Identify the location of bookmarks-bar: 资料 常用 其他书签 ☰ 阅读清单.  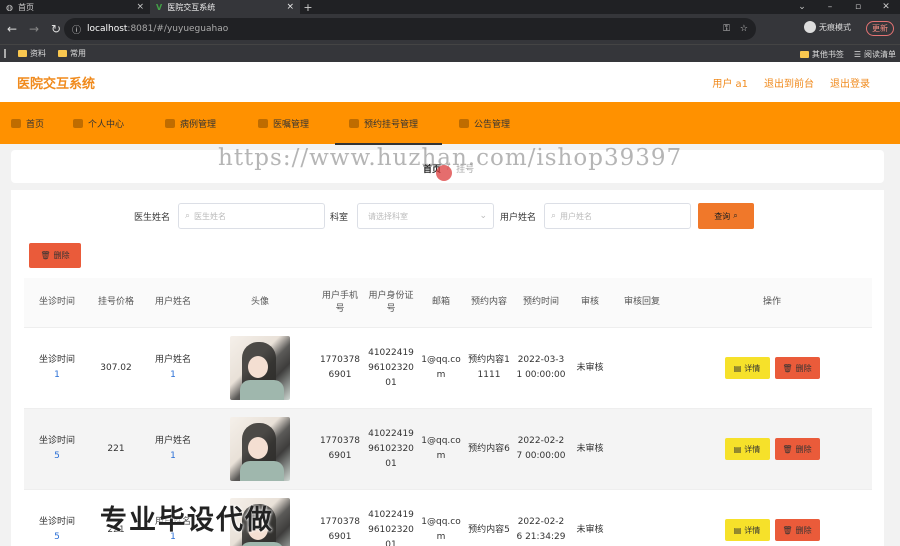
(450, 53).